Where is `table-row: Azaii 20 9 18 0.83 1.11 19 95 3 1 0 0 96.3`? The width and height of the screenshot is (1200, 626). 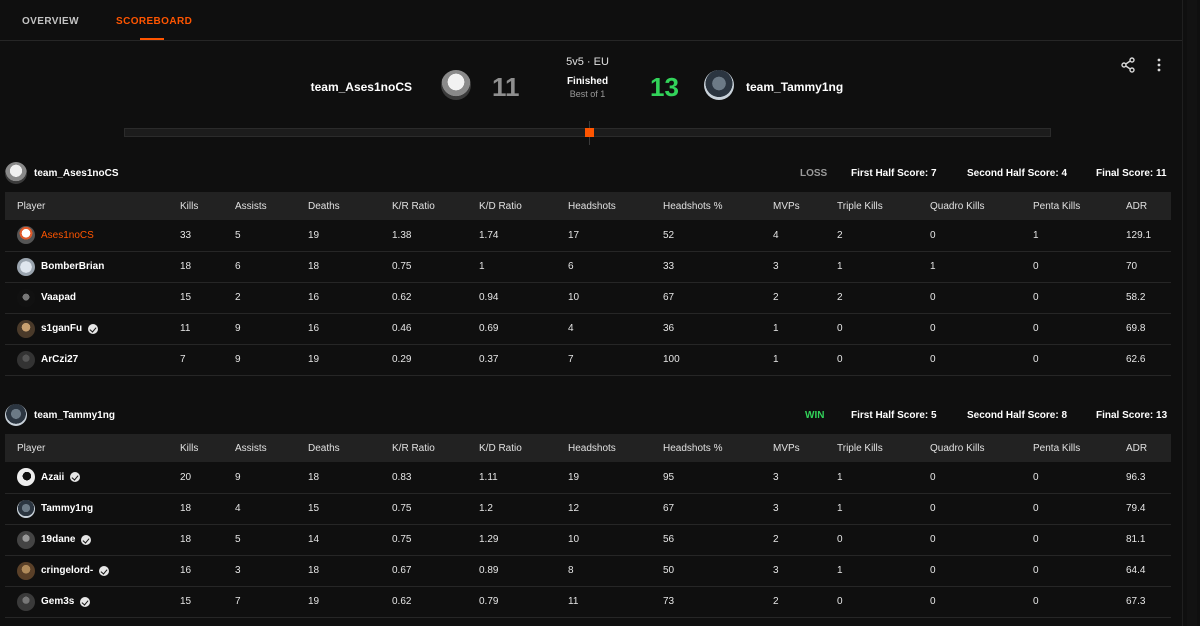 table-row: Azaii 20 9 18 0.83 1.11 19 95 3 1 0 0 96.3 is located at coordinates (588, 477).